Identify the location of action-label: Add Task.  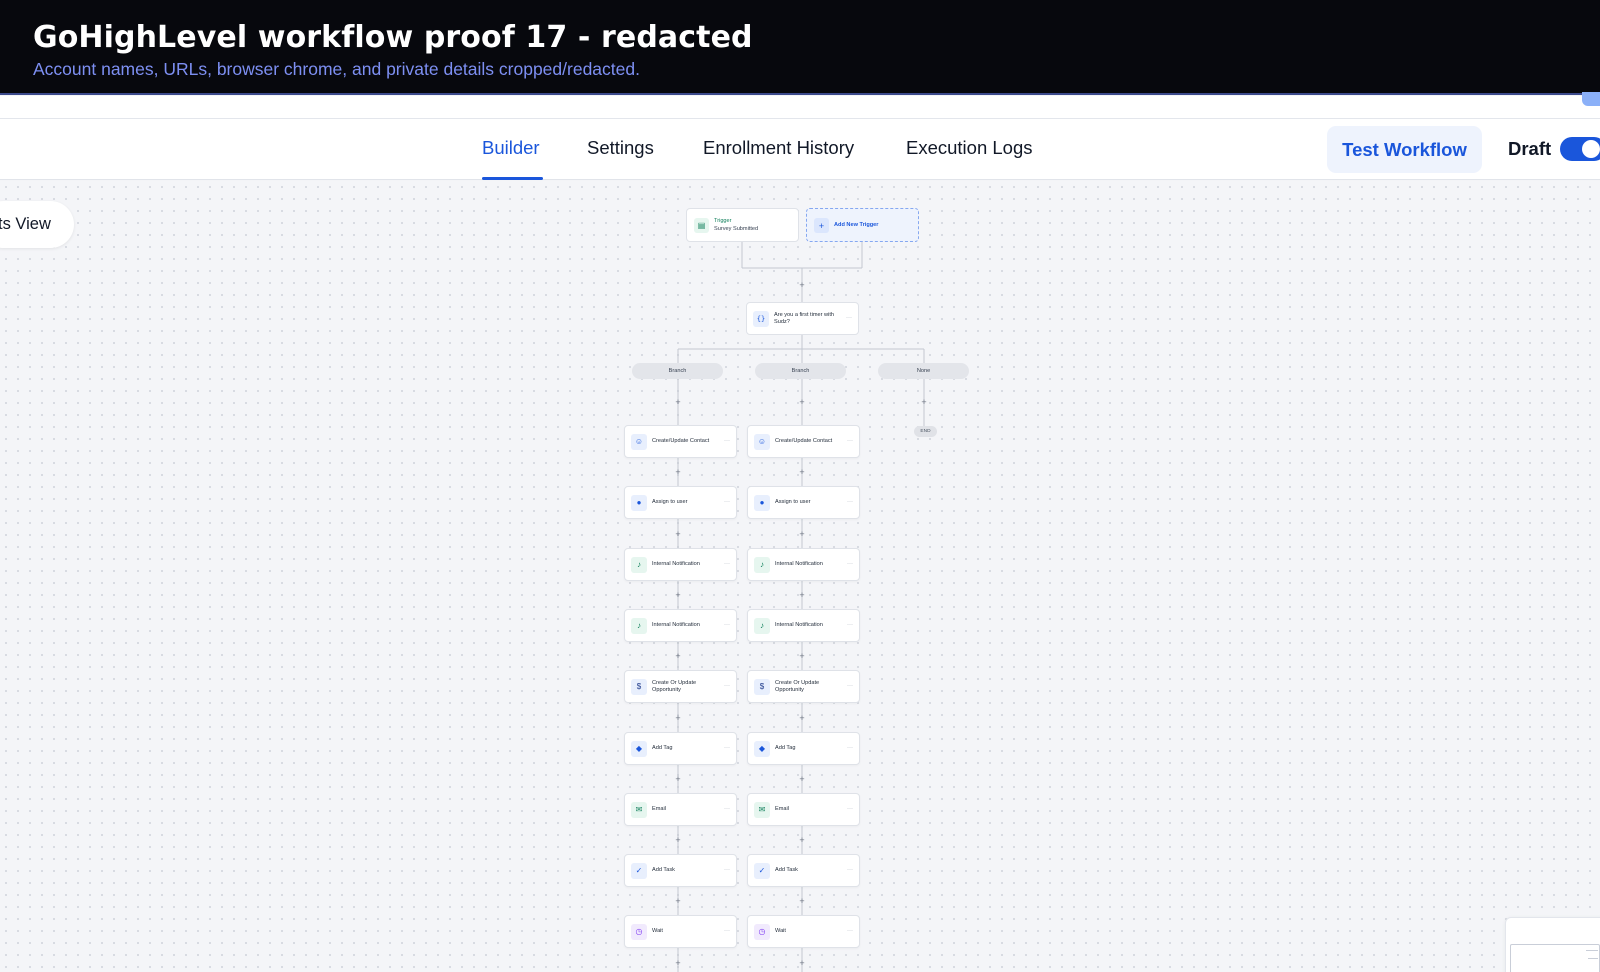
(786, 870).